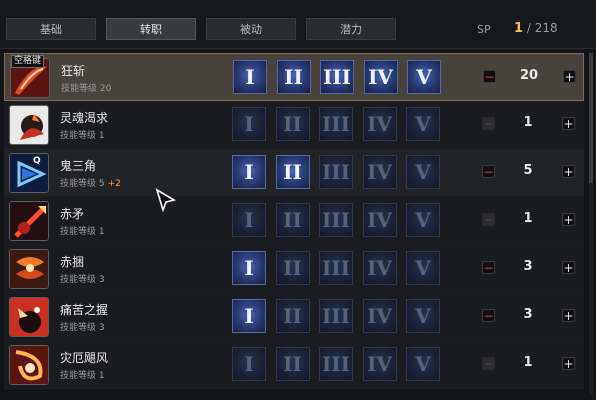 The height and width of the screenshot is (400, 596). Describe the element at coordinates (151, 29) in the screenshot. I see `tab-advancement: 转职` at that location.